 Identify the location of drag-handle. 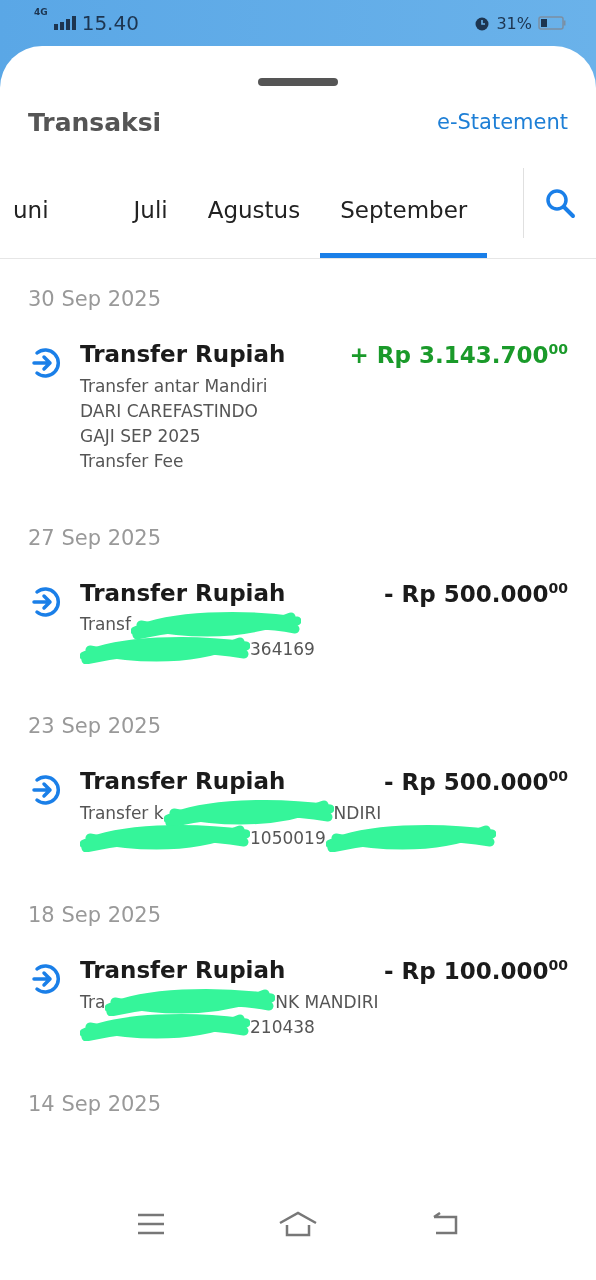
(298, 82).